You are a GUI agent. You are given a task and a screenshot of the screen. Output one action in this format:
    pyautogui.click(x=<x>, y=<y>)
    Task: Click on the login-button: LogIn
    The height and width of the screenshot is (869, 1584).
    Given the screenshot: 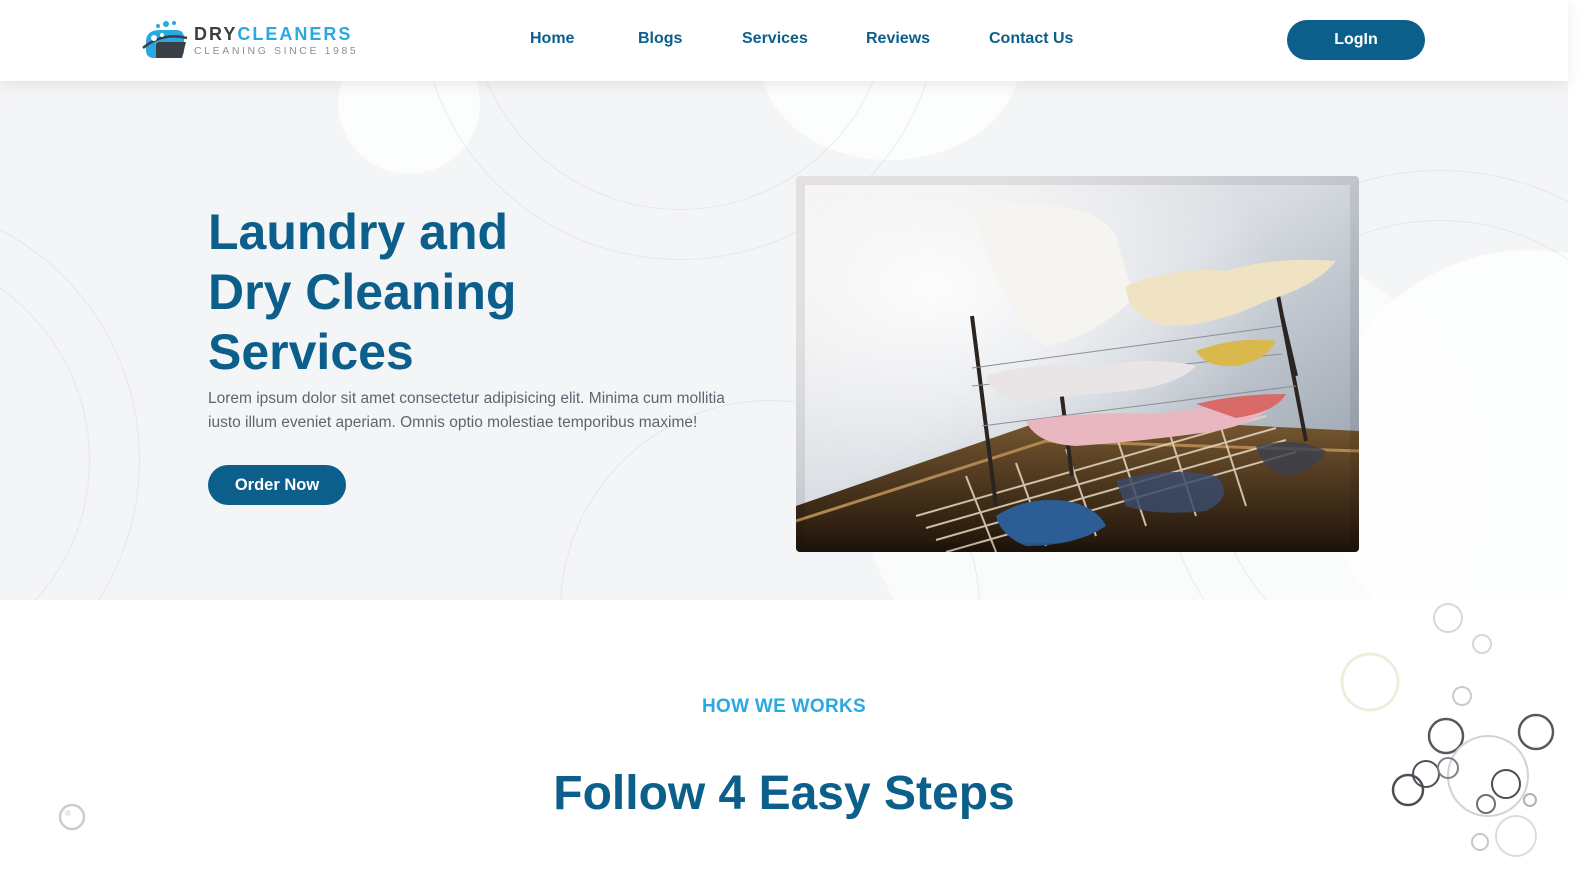 What is the action you would take?
    pyautogui.click(x=1356, y=40)
    